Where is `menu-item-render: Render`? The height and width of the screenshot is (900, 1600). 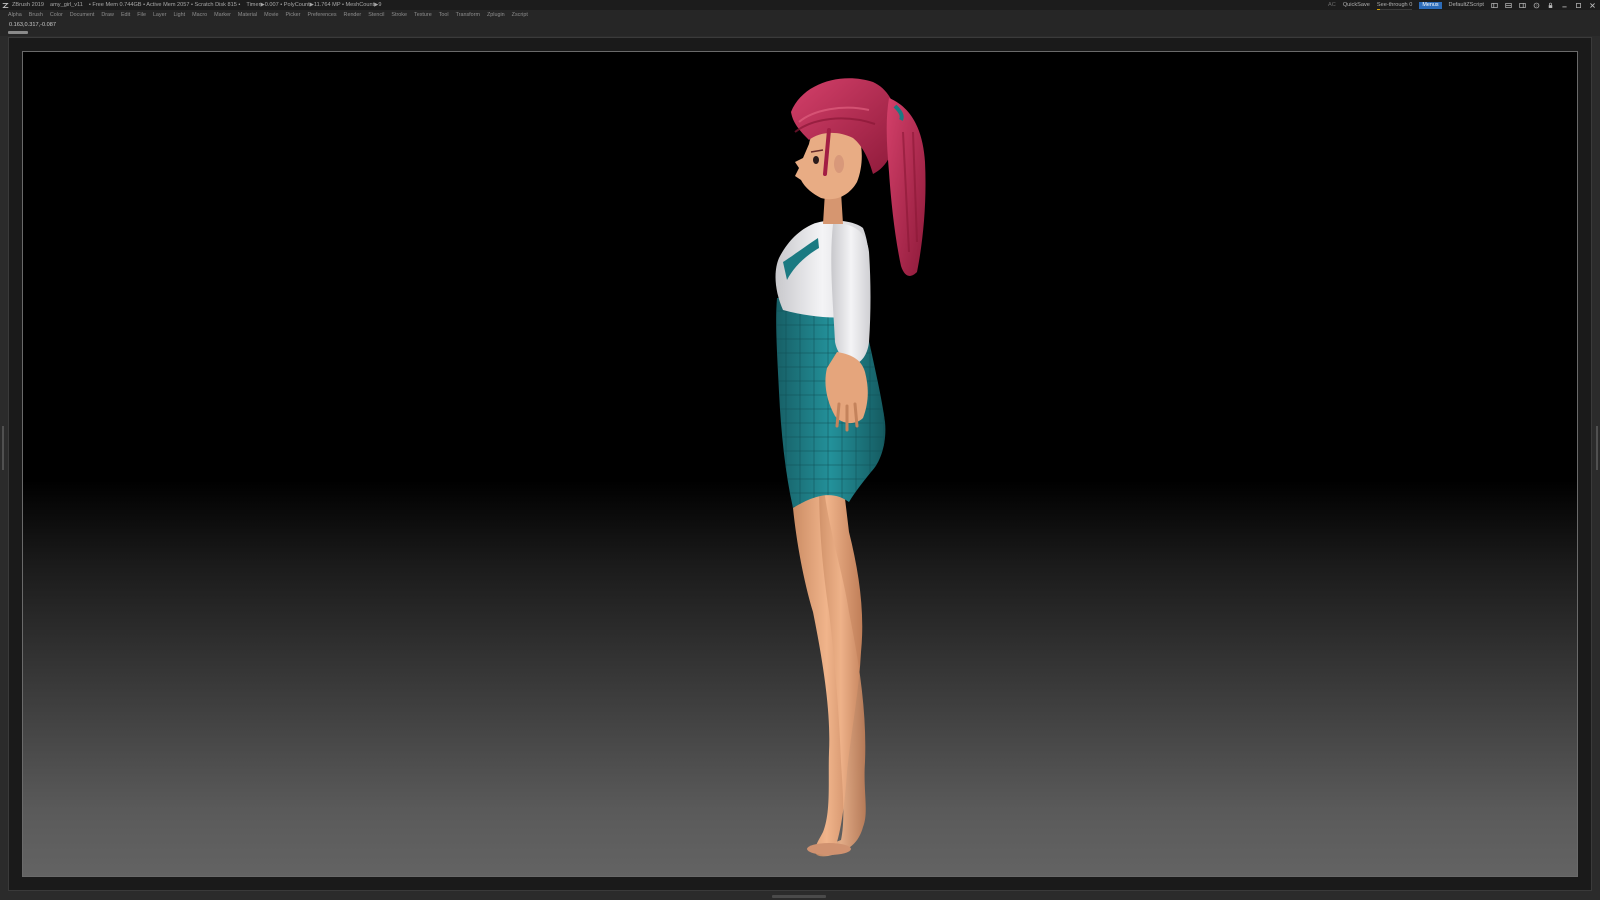 menu-item-render: Render is located at coordinates (353, 15).